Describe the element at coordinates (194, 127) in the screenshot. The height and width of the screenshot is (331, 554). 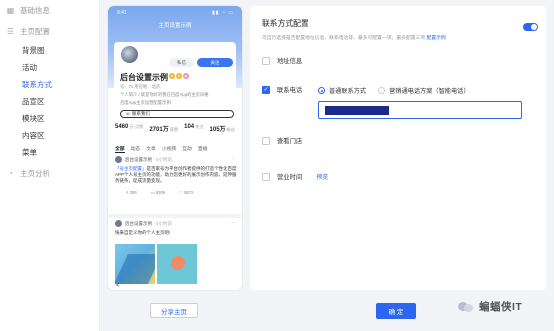
I see `stat-item: 104 关注` at that location.